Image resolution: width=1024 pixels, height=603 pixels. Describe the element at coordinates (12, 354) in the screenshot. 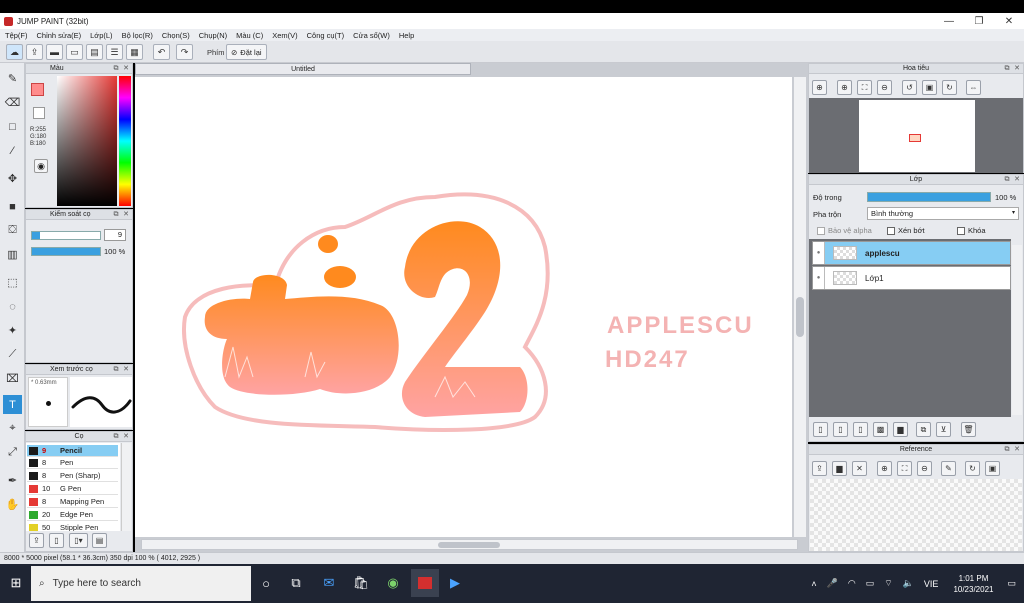

I see `select-pen-icon: ⟋` at that location.